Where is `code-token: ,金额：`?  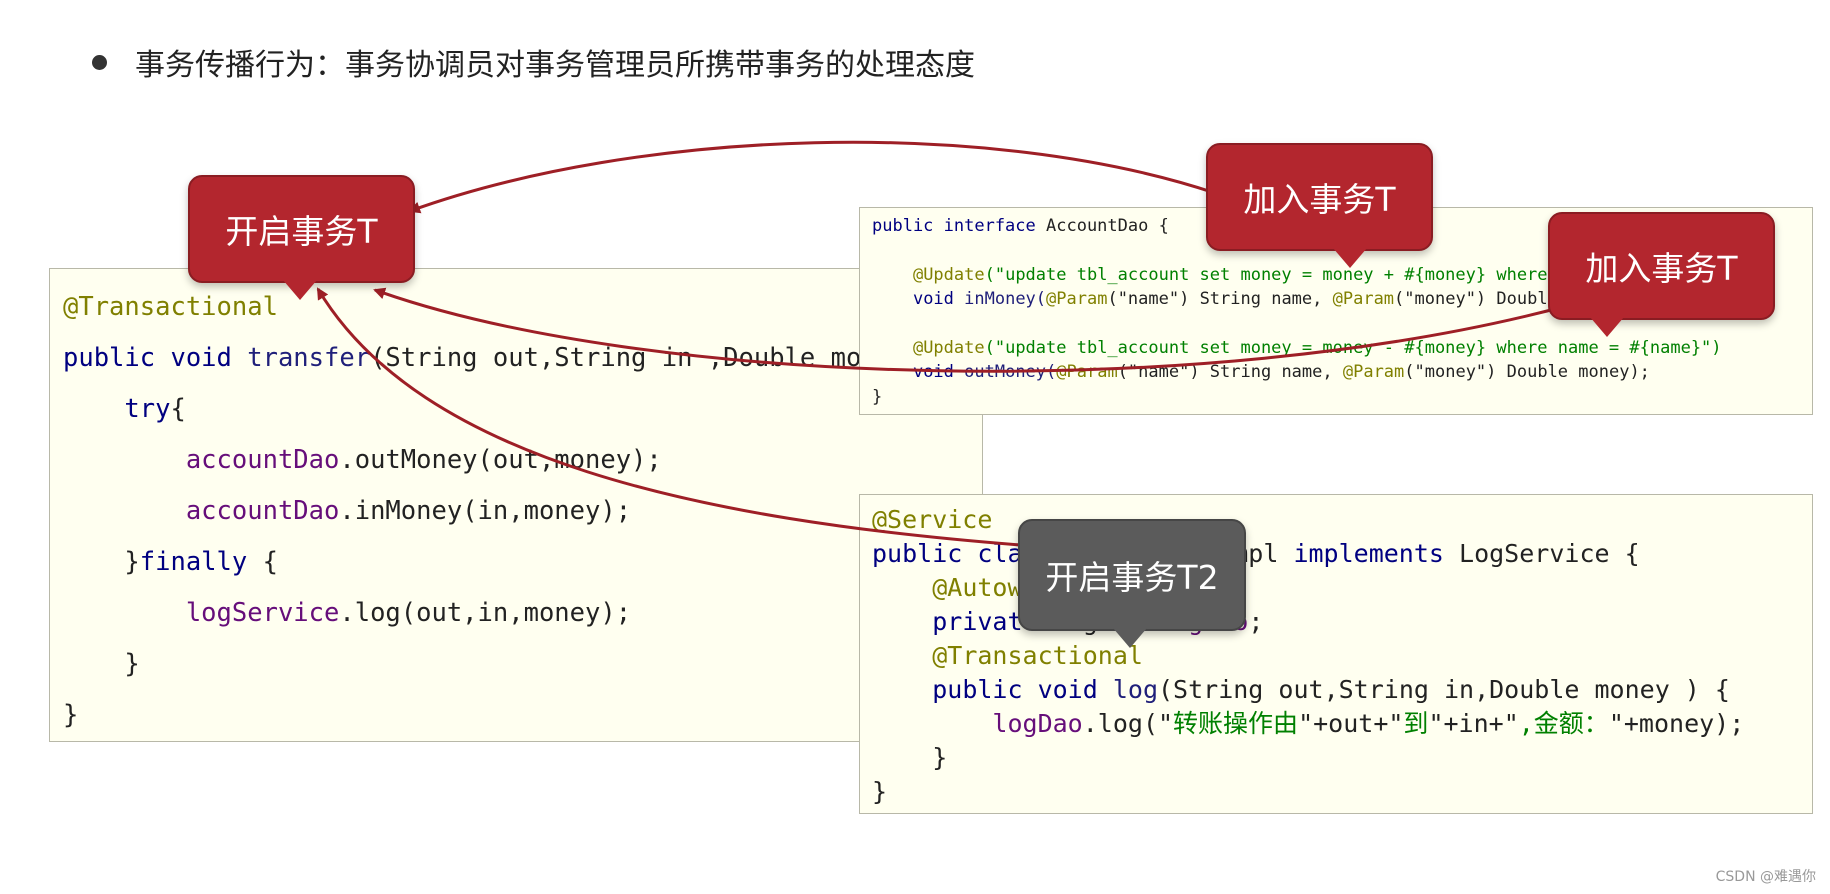
code-token: ,金额： is located at coordinates (1563, 723).